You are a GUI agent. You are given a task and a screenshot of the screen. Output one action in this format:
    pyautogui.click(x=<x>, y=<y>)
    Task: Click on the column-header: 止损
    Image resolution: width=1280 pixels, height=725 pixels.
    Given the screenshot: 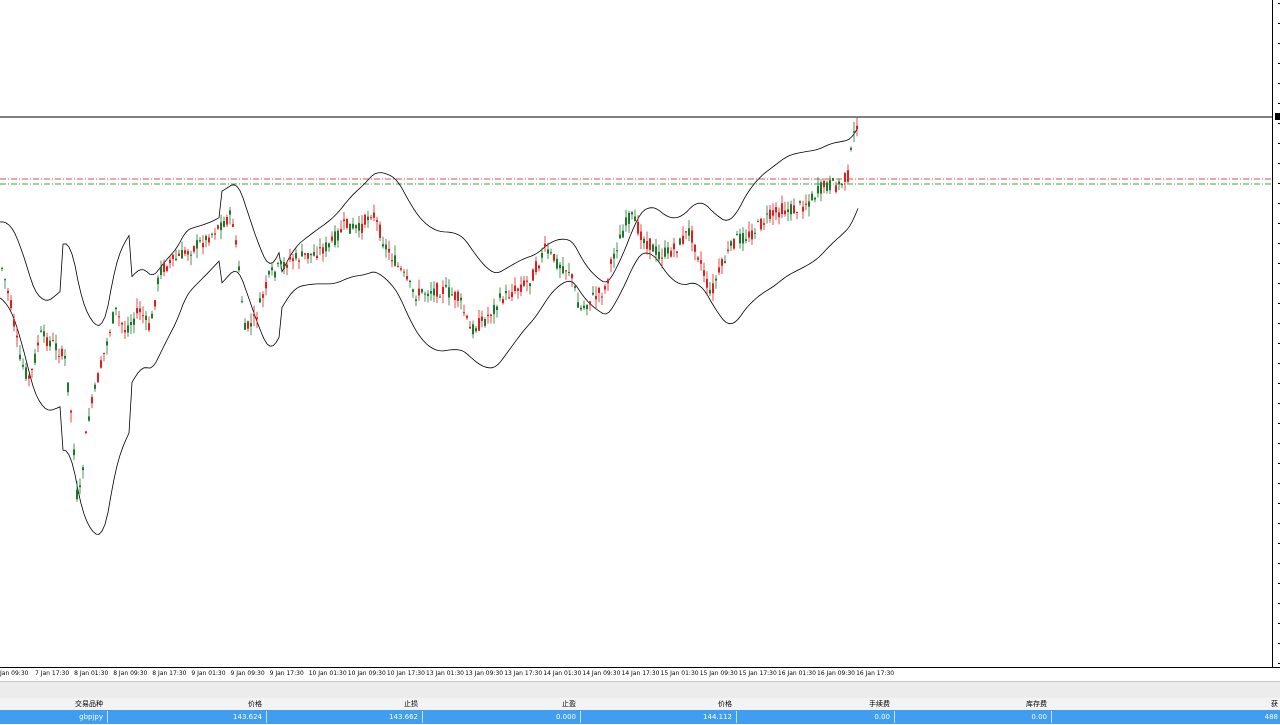 What is the action you would take?
    pyautogui.click(x=378, y=704)
    